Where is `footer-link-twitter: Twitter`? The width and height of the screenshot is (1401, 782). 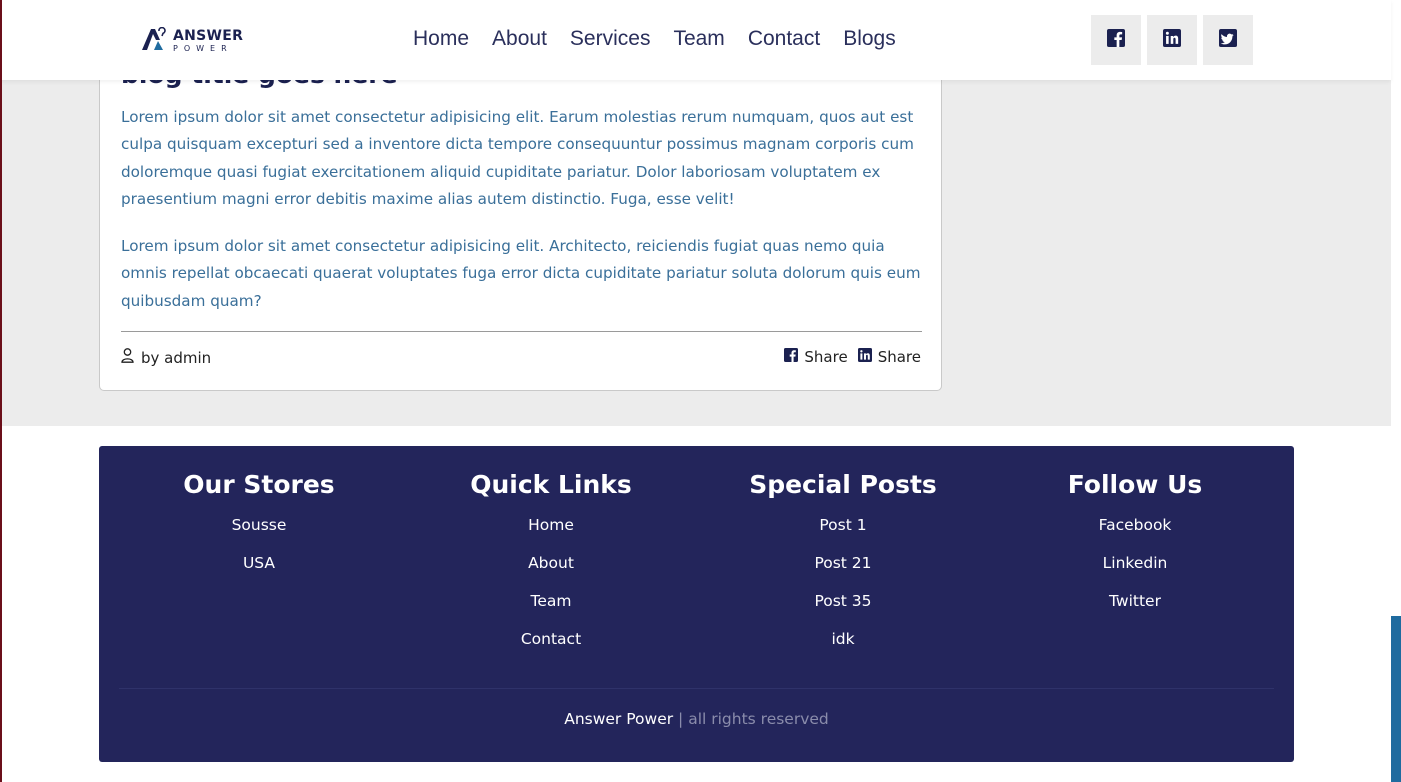
footer-link-twitter: Twitter is located at coordinates (1135, 610).